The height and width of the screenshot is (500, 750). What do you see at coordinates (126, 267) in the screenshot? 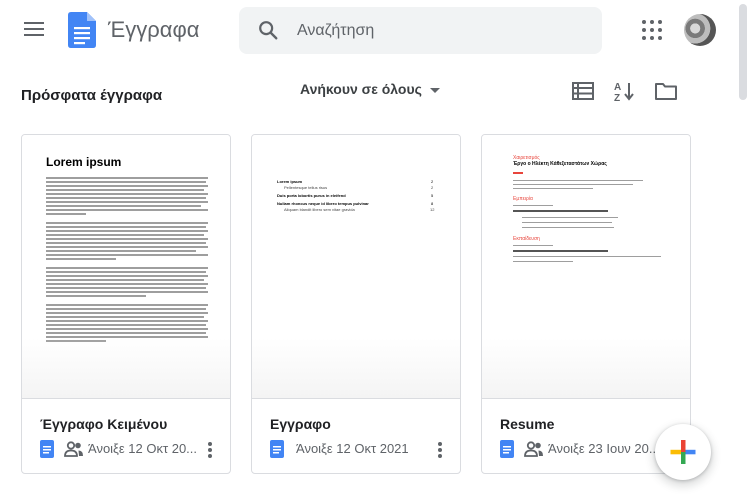
I see `document-thumbnail: Lorem ipsum` at bounding box center [126, 267].